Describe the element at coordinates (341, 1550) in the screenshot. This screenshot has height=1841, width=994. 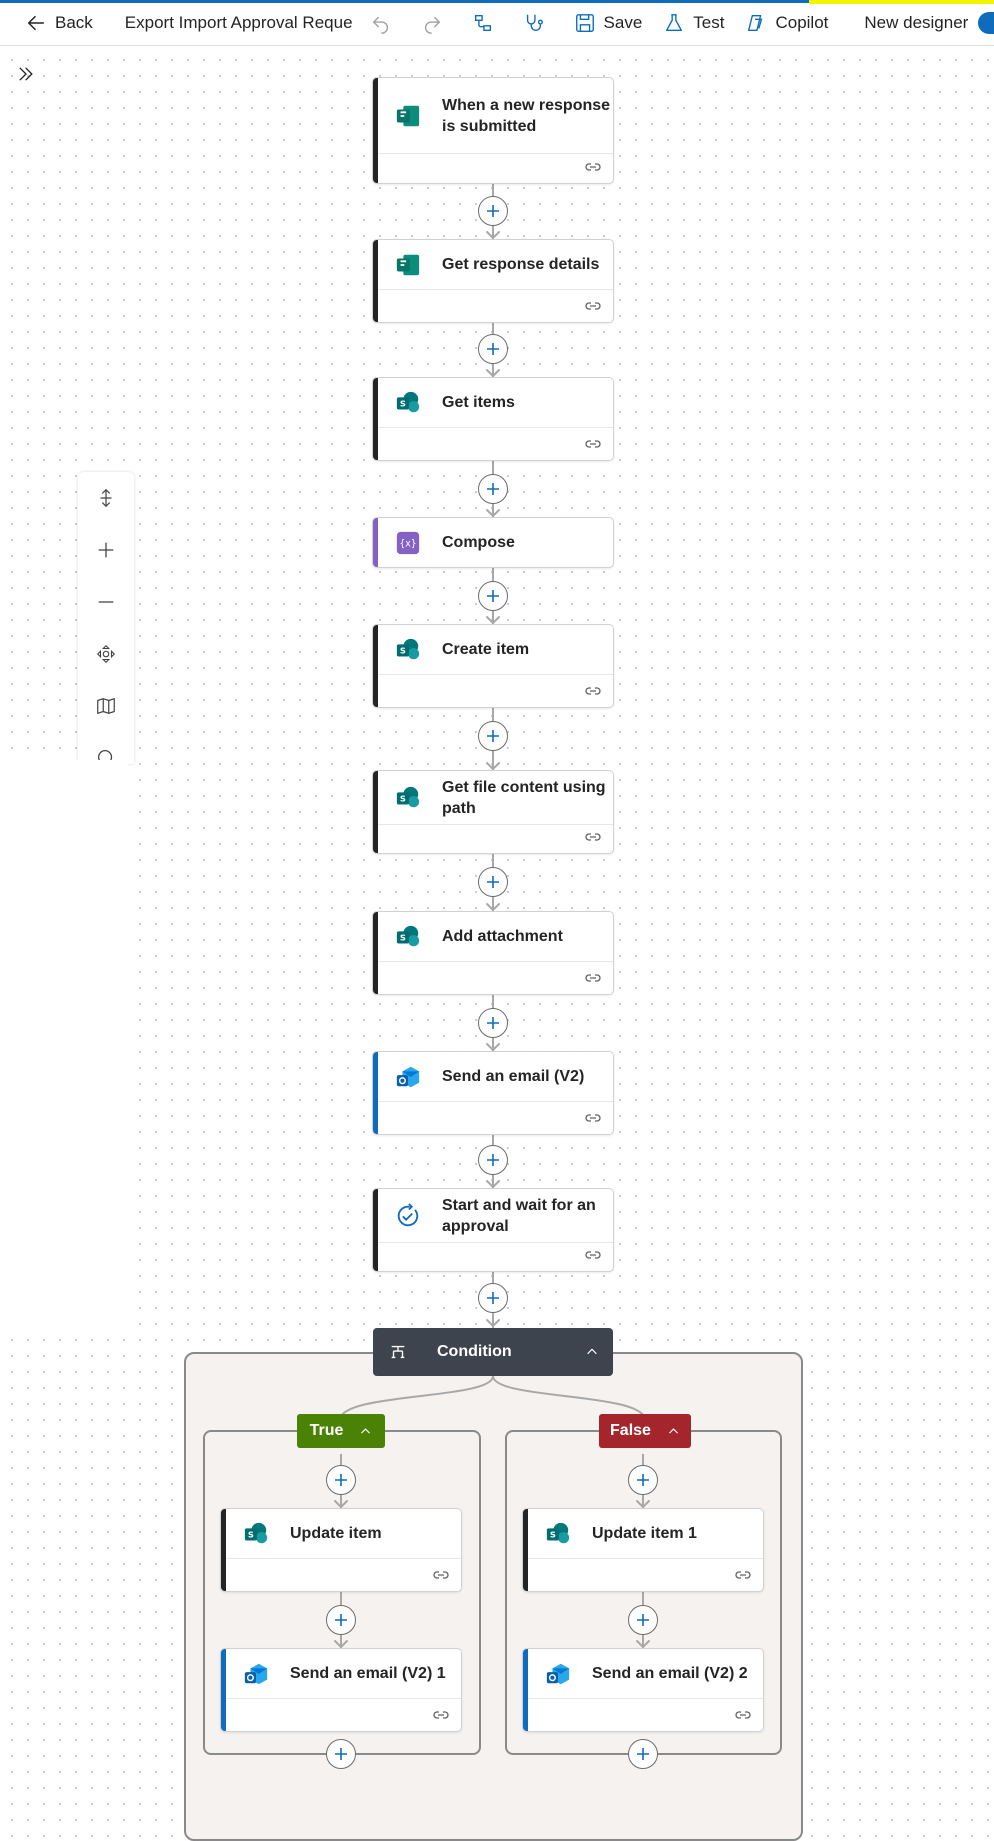
I see `update-item-card: S Update item` at that location.